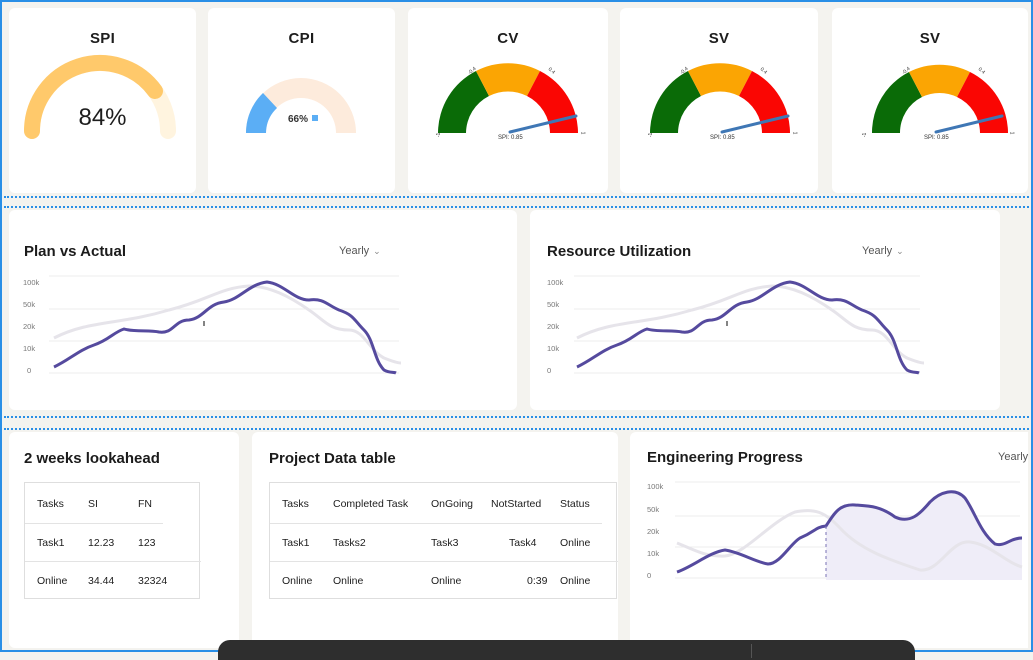  What do you see at coordinates (349, 543) in the screenshot?
I see `table-cell: Tasks2` at bounding box center [349, 543].